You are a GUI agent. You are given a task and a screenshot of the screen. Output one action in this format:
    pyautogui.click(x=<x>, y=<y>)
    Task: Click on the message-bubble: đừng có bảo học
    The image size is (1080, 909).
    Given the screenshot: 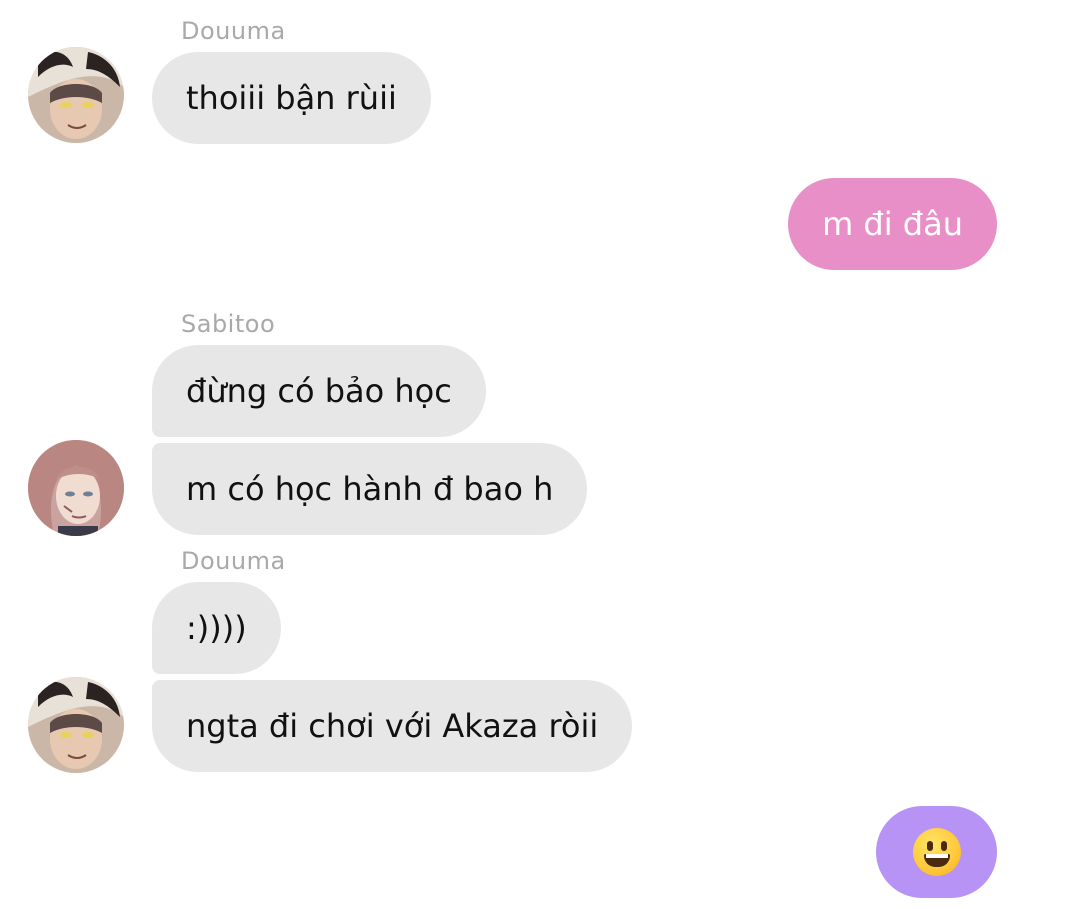 What is the action you would take?
    pyautogui.click(x=319, y=391)
    